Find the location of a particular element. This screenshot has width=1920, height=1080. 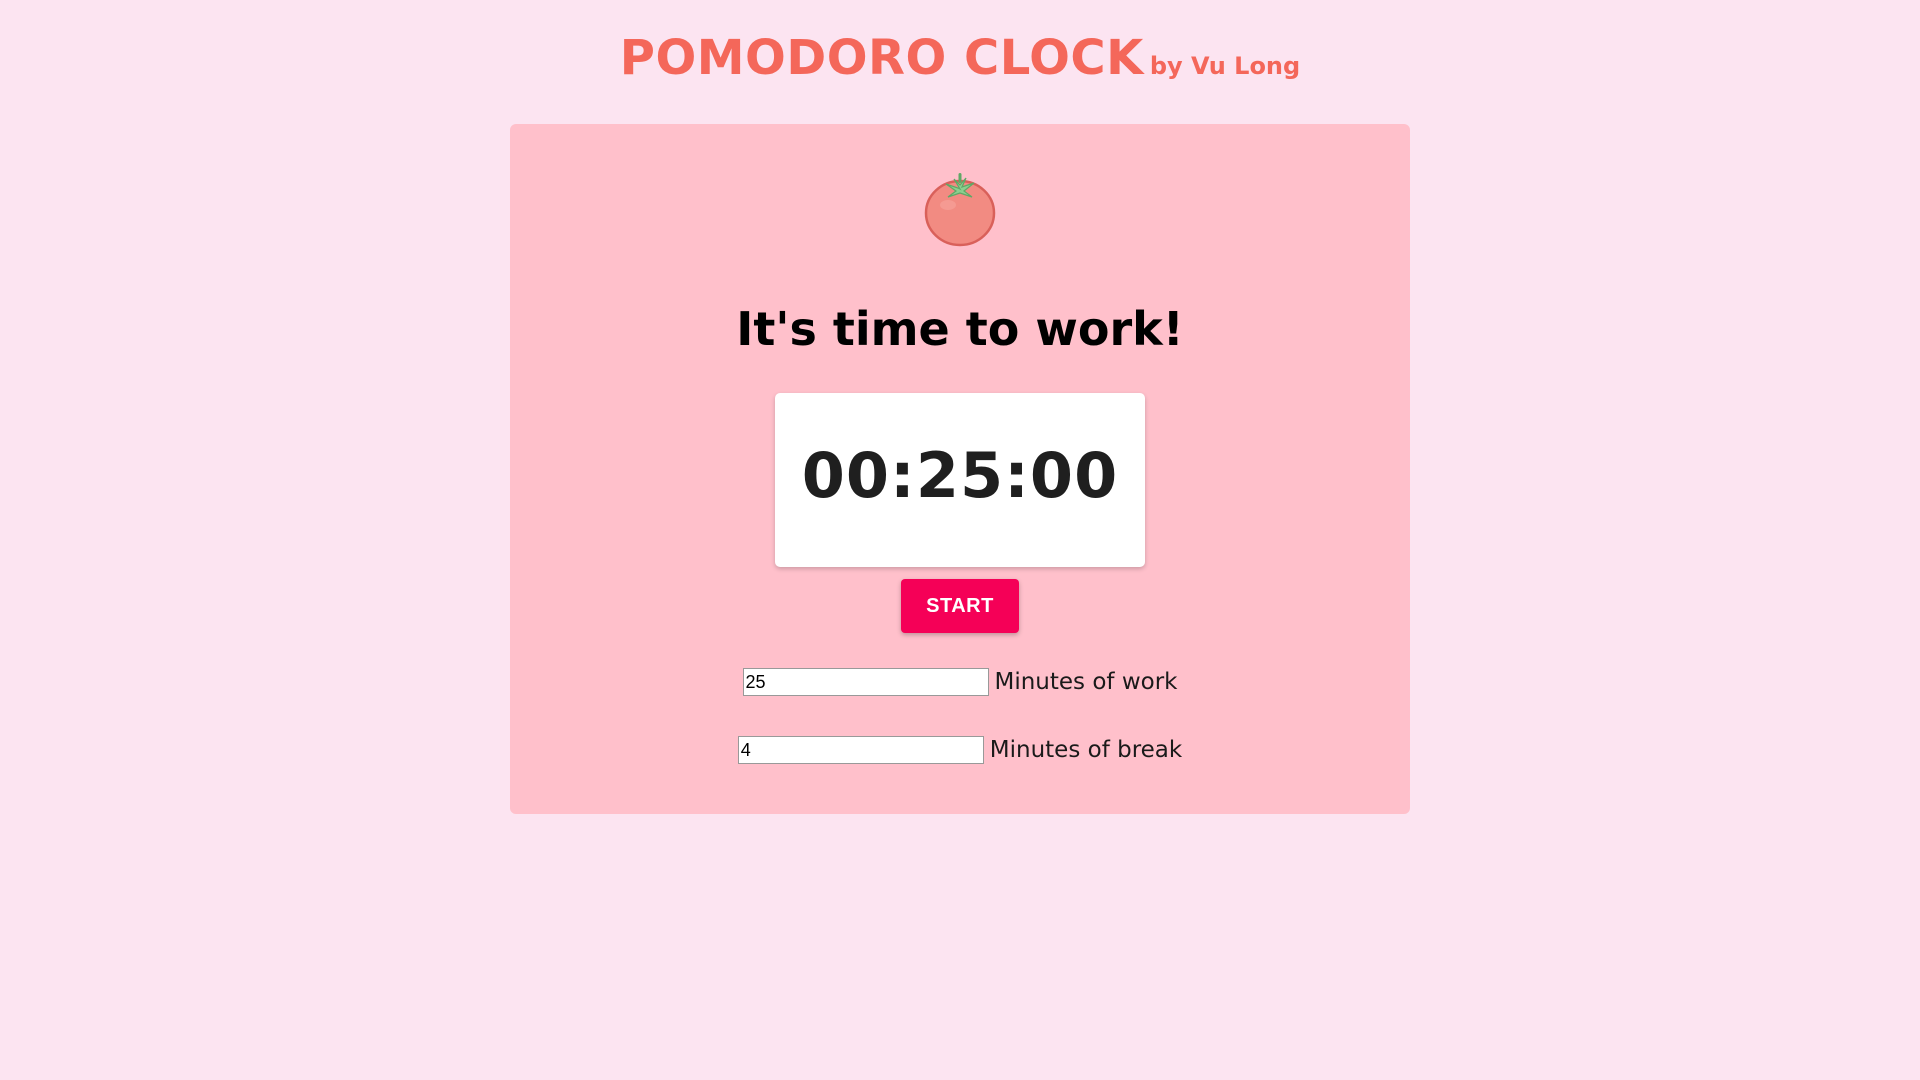

timer-display: 00:25:00 is located at coordinates (960, 480).